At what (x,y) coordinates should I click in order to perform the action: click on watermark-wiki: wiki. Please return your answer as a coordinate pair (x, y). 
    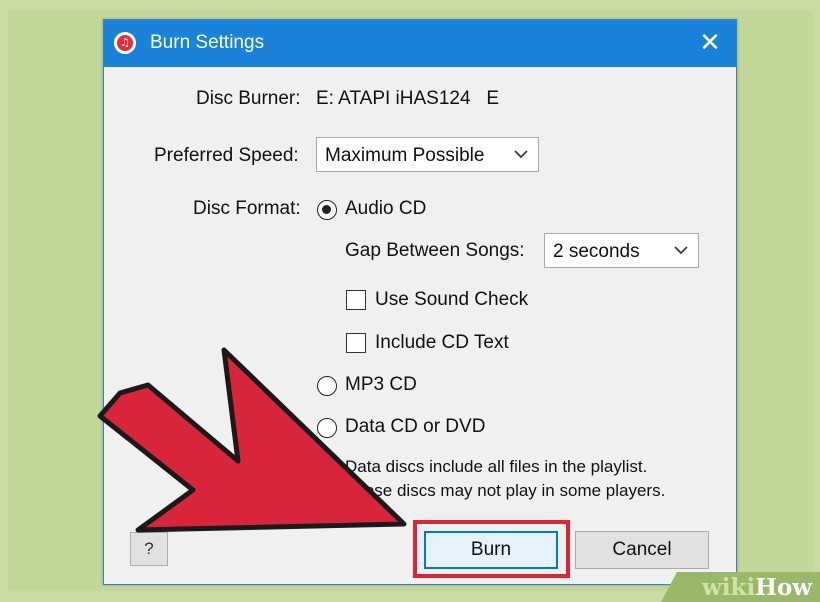
    Looking at the image, I should click on (729, 587).